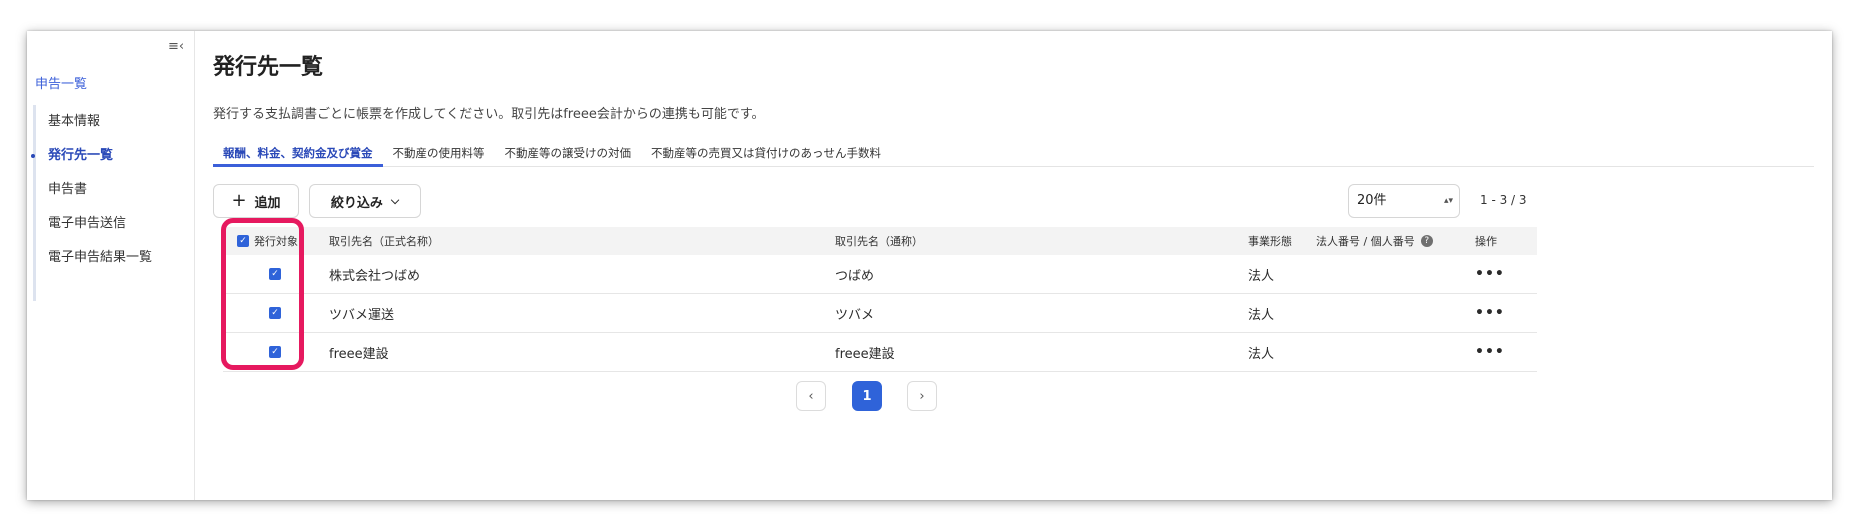 The width and height of the screenshot is (1856, 530). What do you see at coordinates (298, 154) in the screenshot?
I see `tab-remuneration: 報酬、料金、契約金及び賞金` at bounding box center [298, 154].